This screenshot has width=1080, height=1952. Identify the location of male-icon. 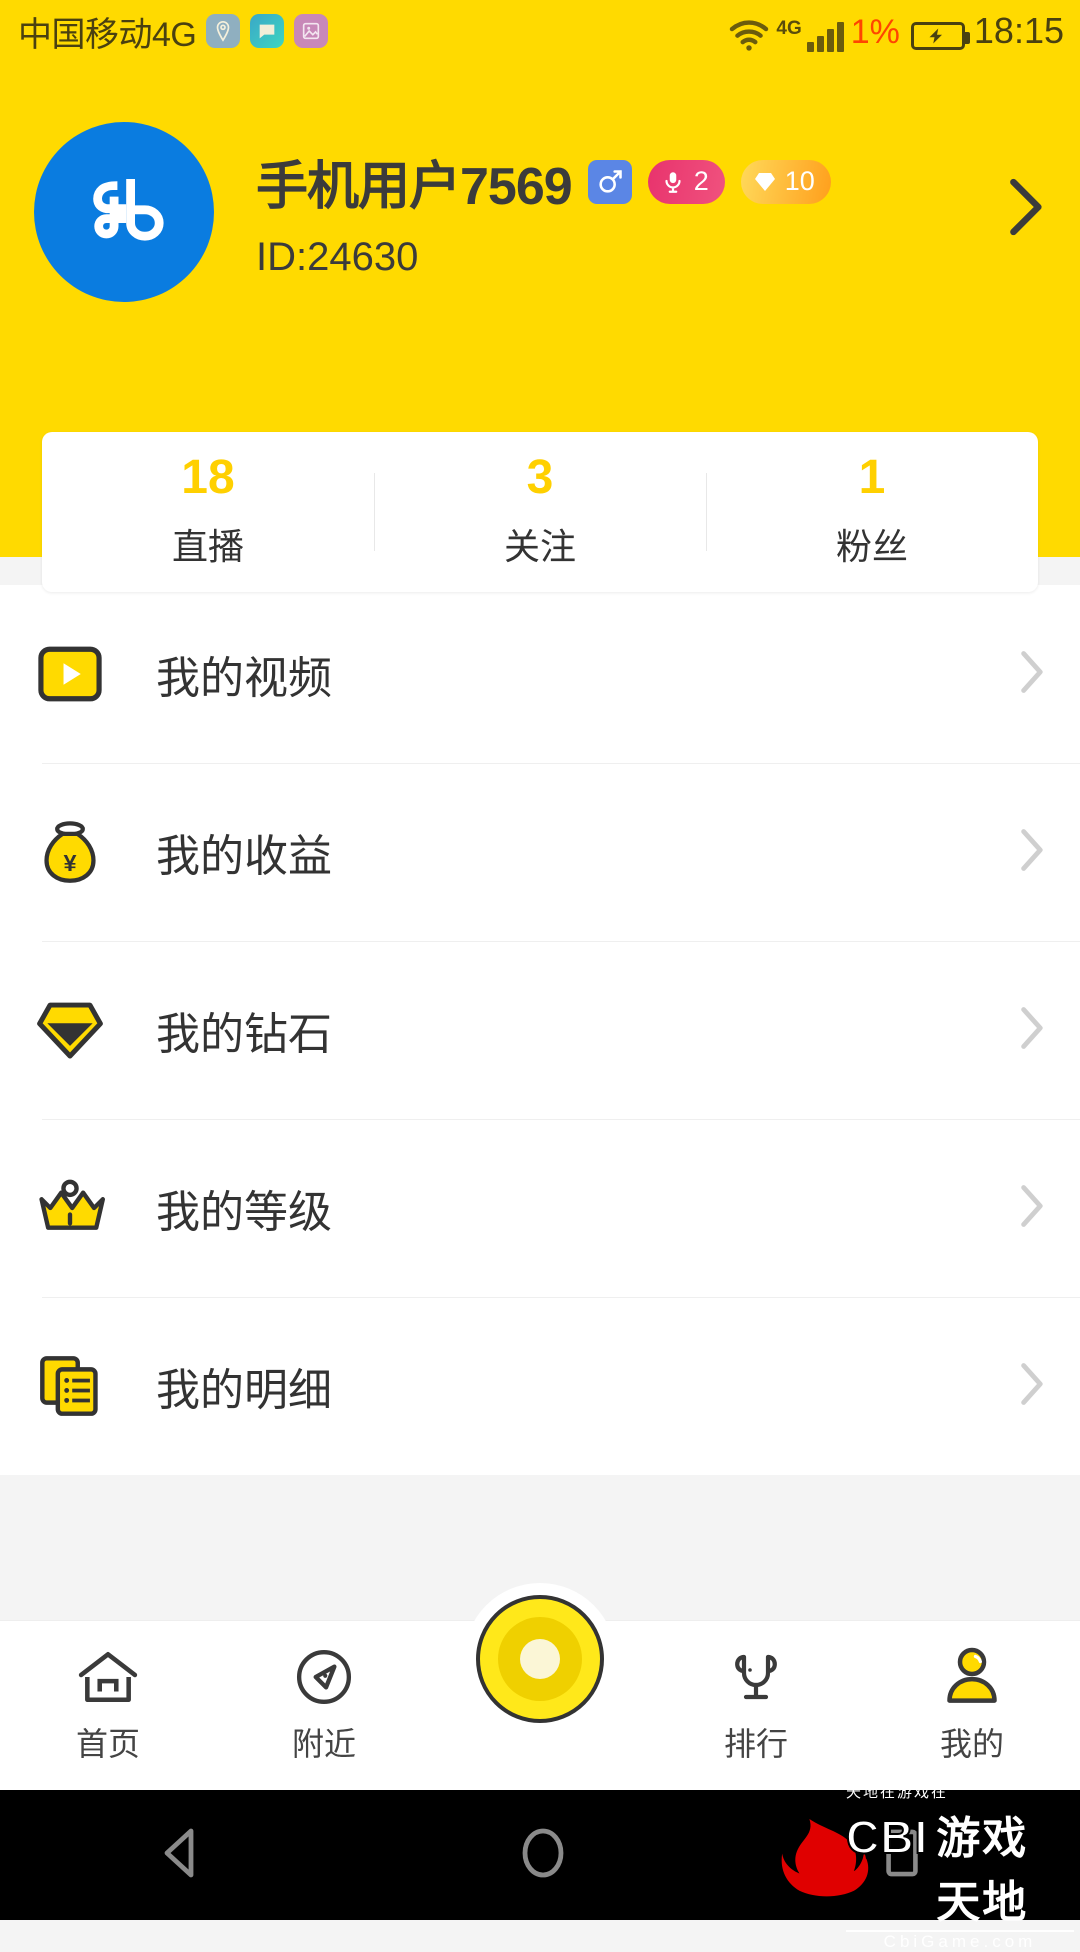
(609, 181).